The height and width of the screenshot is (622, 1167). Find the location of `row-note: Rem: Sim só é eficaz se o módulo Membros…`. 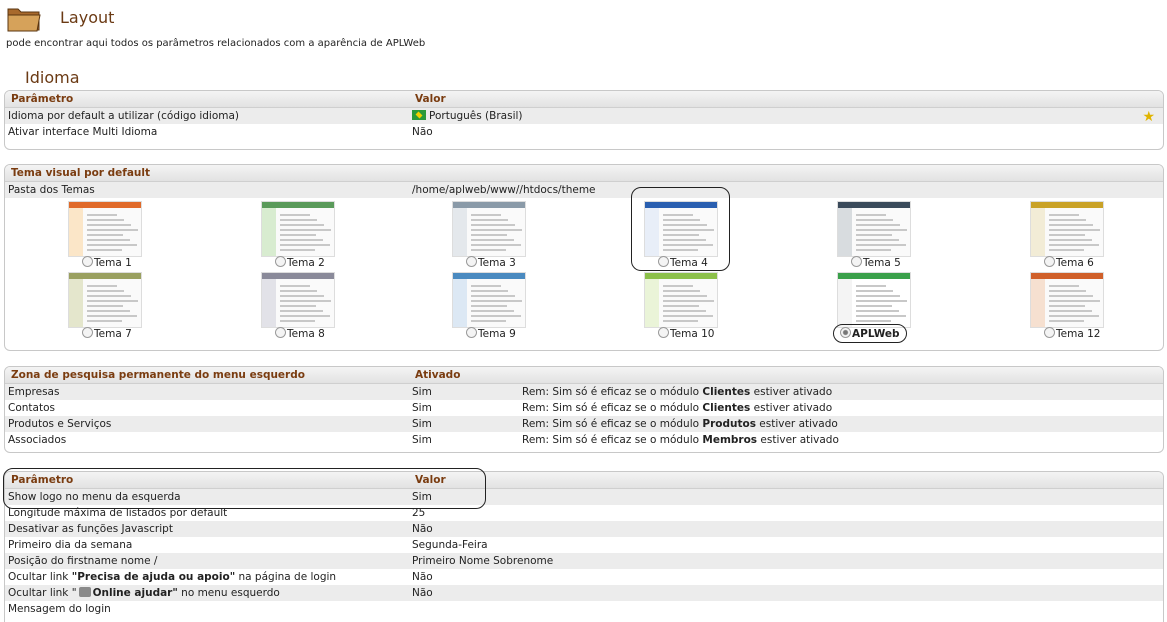

row-note: Rem: Sim só é eficaz se o módulo Membros… is located at coordinates (680, 440).